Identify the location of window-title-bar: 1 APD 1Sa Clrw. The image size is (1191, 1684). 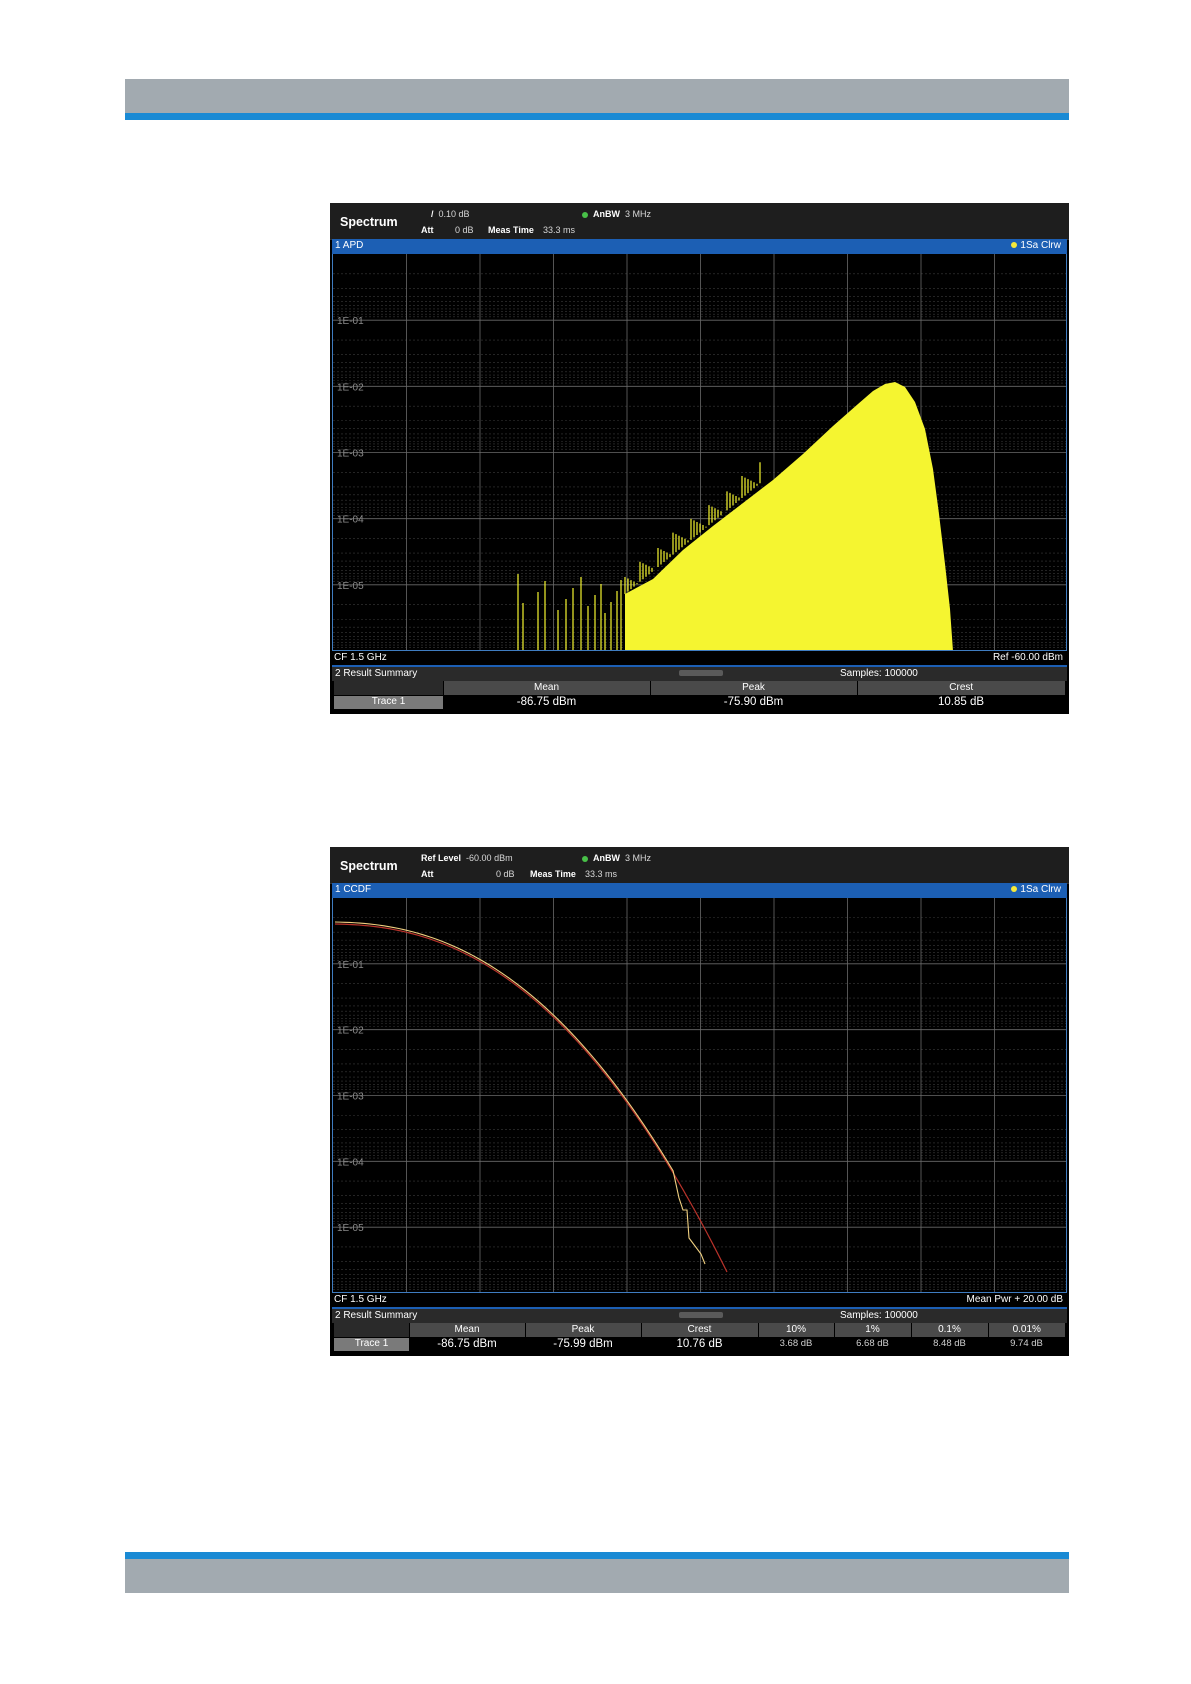
(699, 246).